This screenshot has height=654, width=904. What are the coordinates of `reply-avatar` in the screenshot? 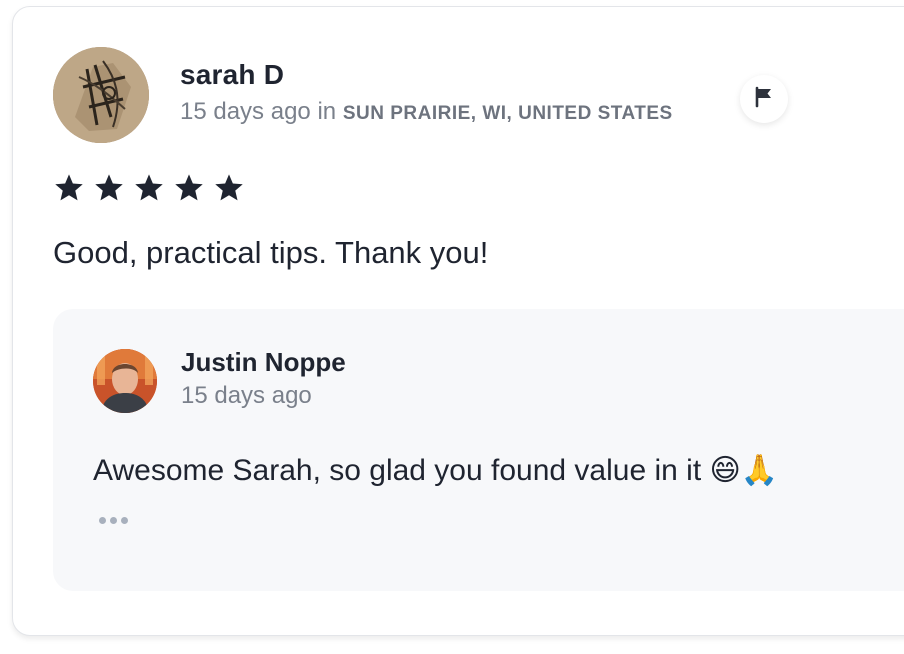 It's located at (125, 381).